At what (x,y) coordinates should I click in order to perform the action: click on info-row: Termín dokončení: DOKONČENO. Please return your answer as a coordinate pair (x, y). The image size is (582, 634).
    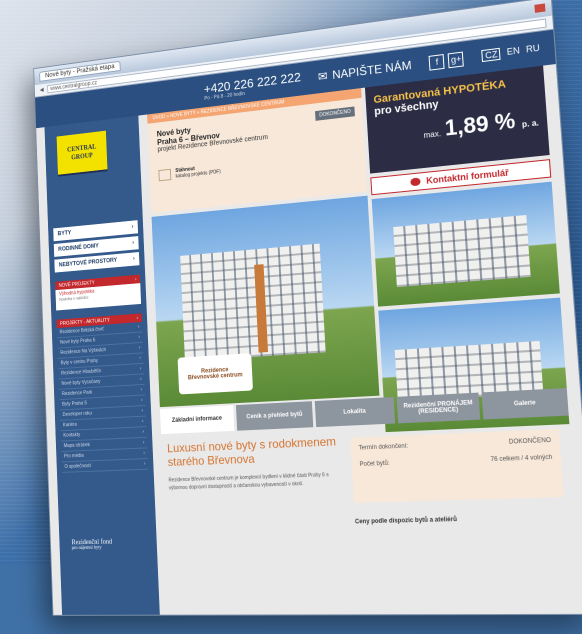
    Looking at the image, I should click on (455, 444).